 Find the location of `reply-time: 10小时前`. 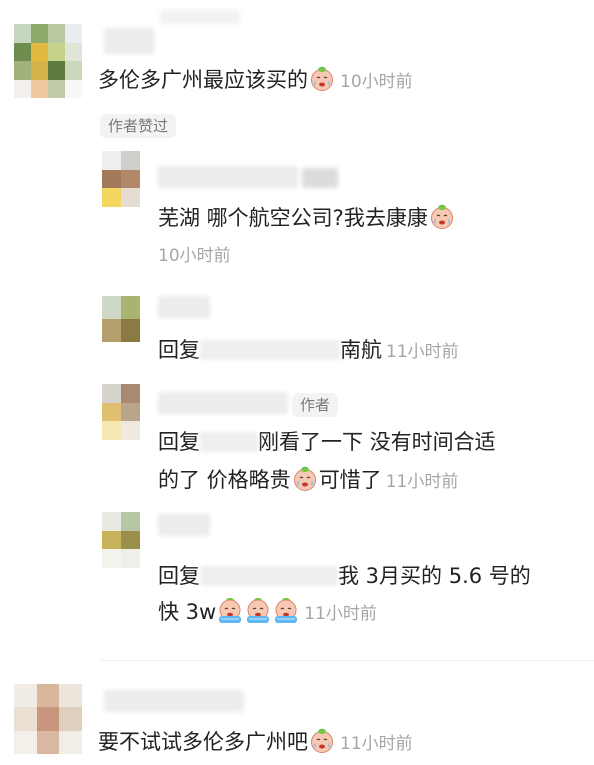

reply-time: 10小时前 is located at coordinates (194, 256).